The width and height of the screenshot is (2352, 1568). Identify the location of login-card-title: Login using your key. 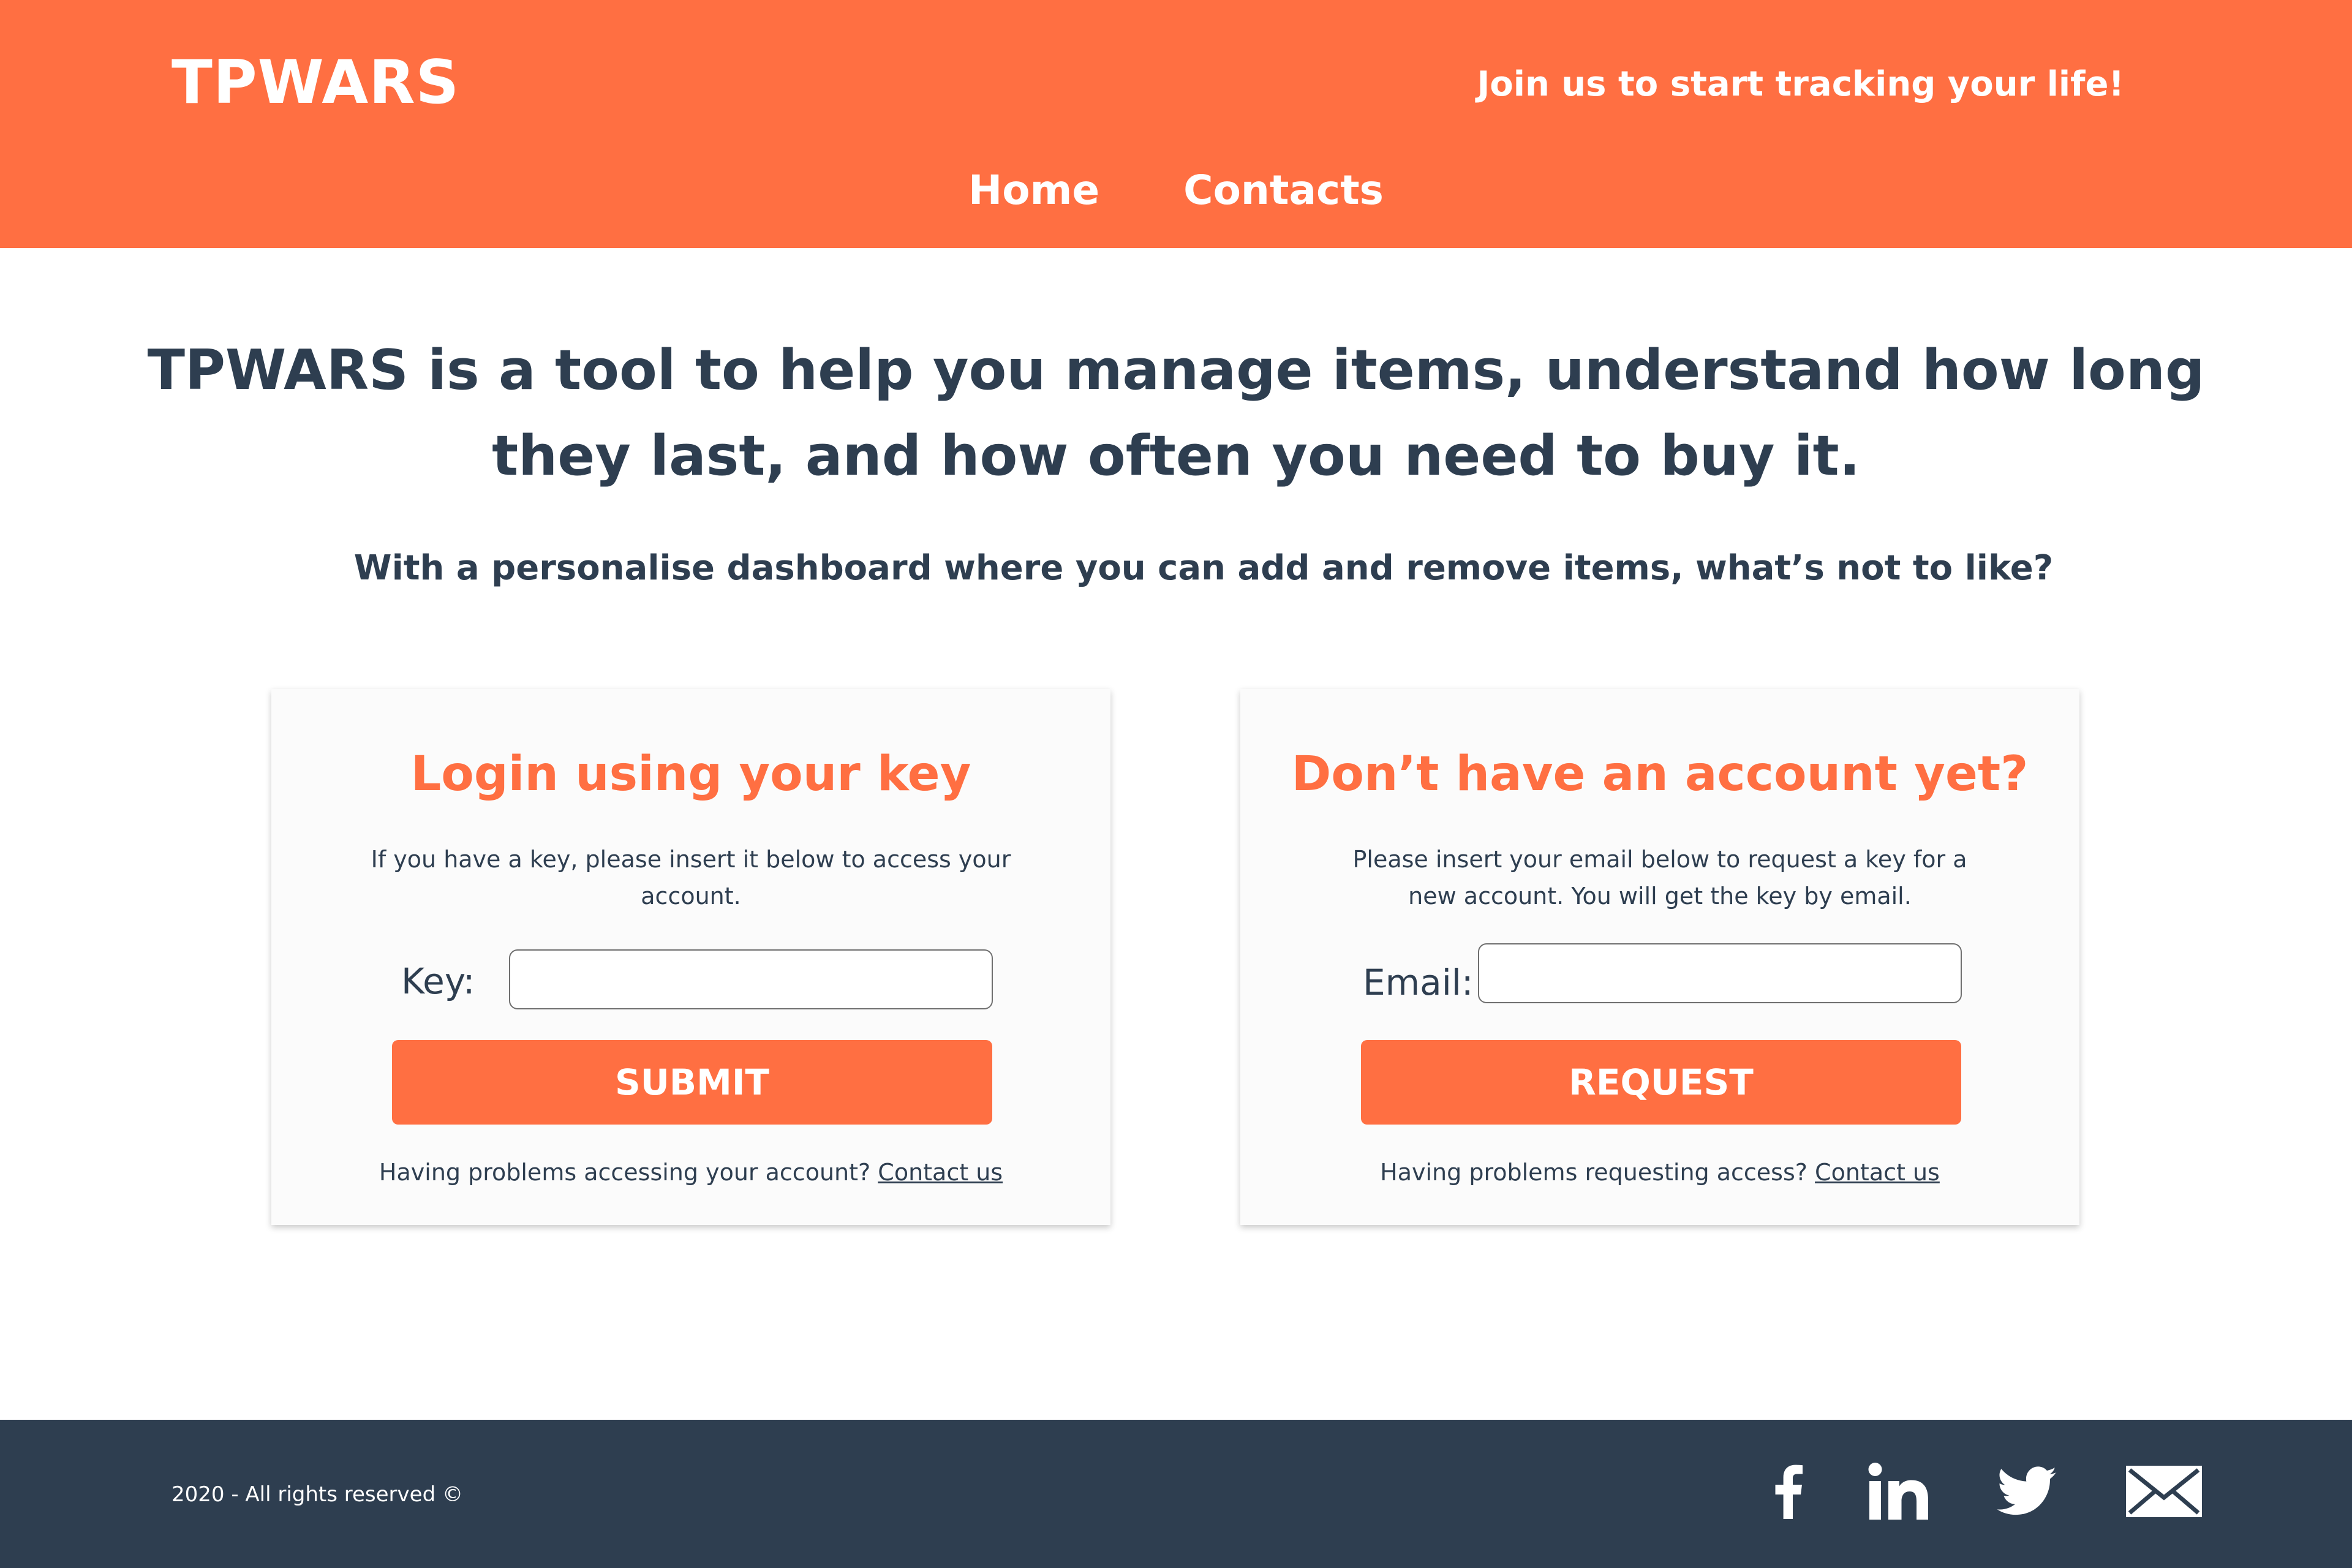
(690, 775).